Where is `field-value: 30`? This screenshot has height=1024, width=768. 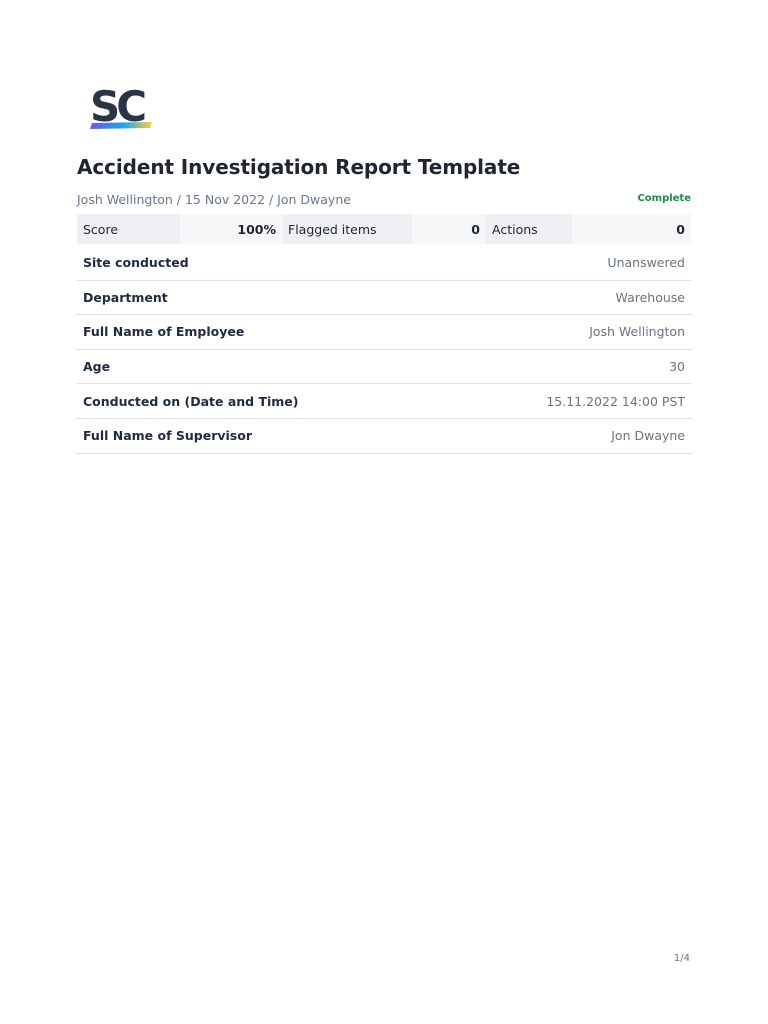 field-value: 30 is located at coordinates (677, 367).